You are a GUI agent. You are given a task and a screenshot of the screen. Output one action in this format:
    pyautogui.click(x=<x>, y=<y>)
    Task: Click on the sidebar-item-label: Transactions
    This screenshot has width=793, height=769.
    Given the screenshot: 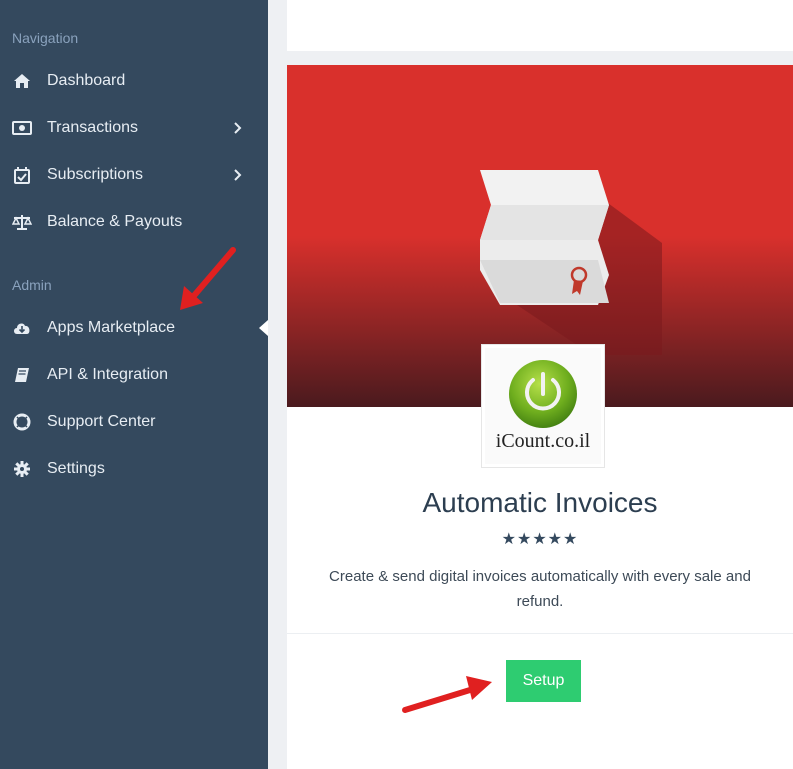 What is the action you would take?
    pyautogui.click(x=92, y=127)
    